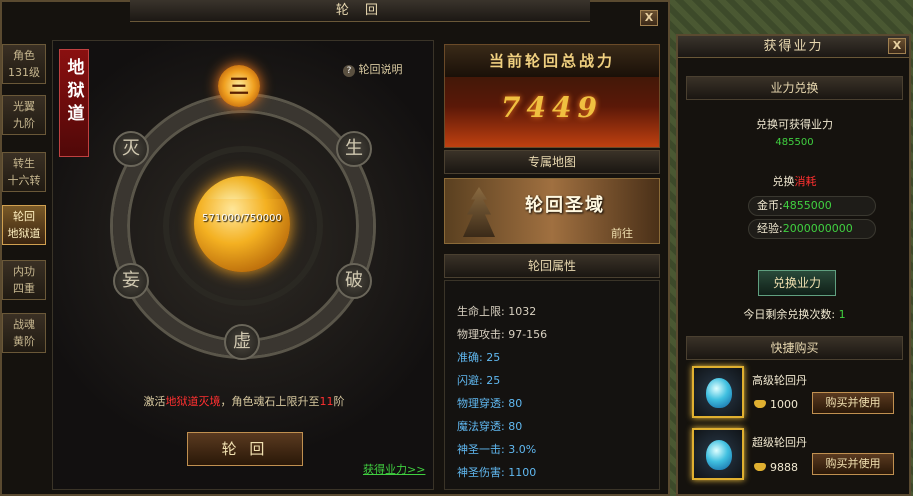 Image resolution: width=913 pixels, height=496 pixels. What do you see at coordinates (349, 71) in the screenshot?
I see `help-icon: ?` at bounding box center [349, 71].